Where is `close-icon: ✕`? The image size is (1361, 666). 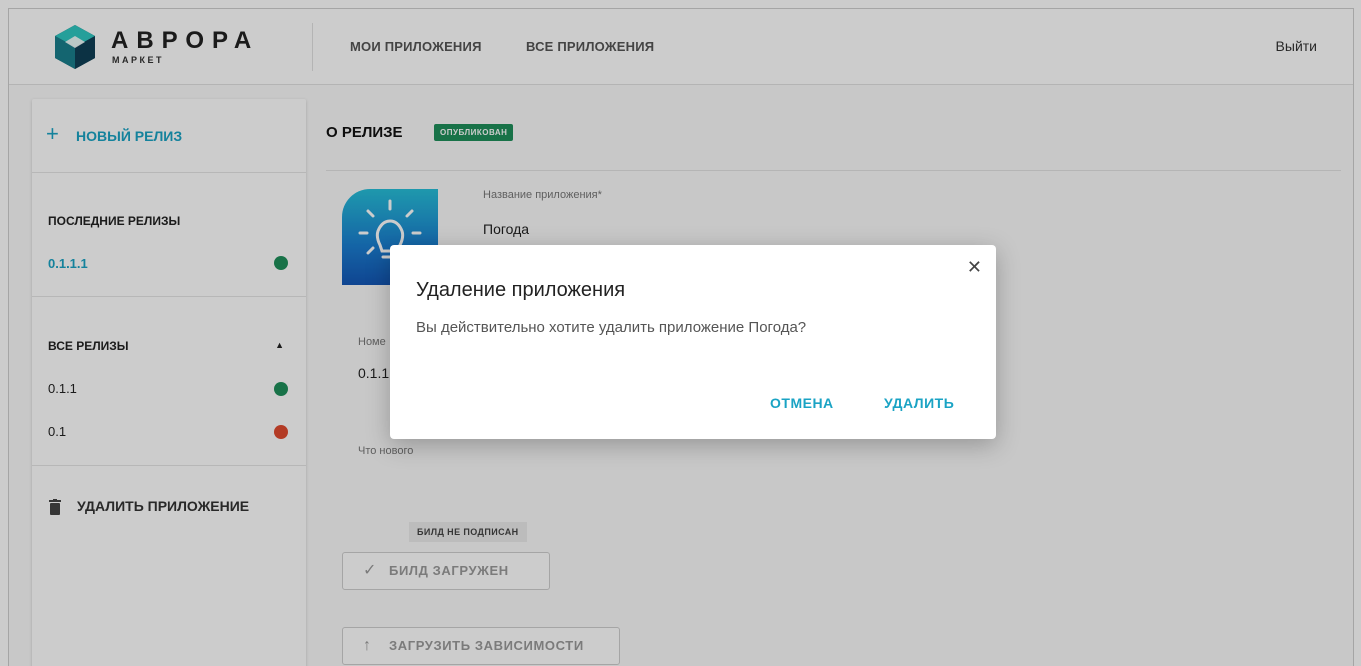 close-icon: ✕ is located at coordinates (974, 267).